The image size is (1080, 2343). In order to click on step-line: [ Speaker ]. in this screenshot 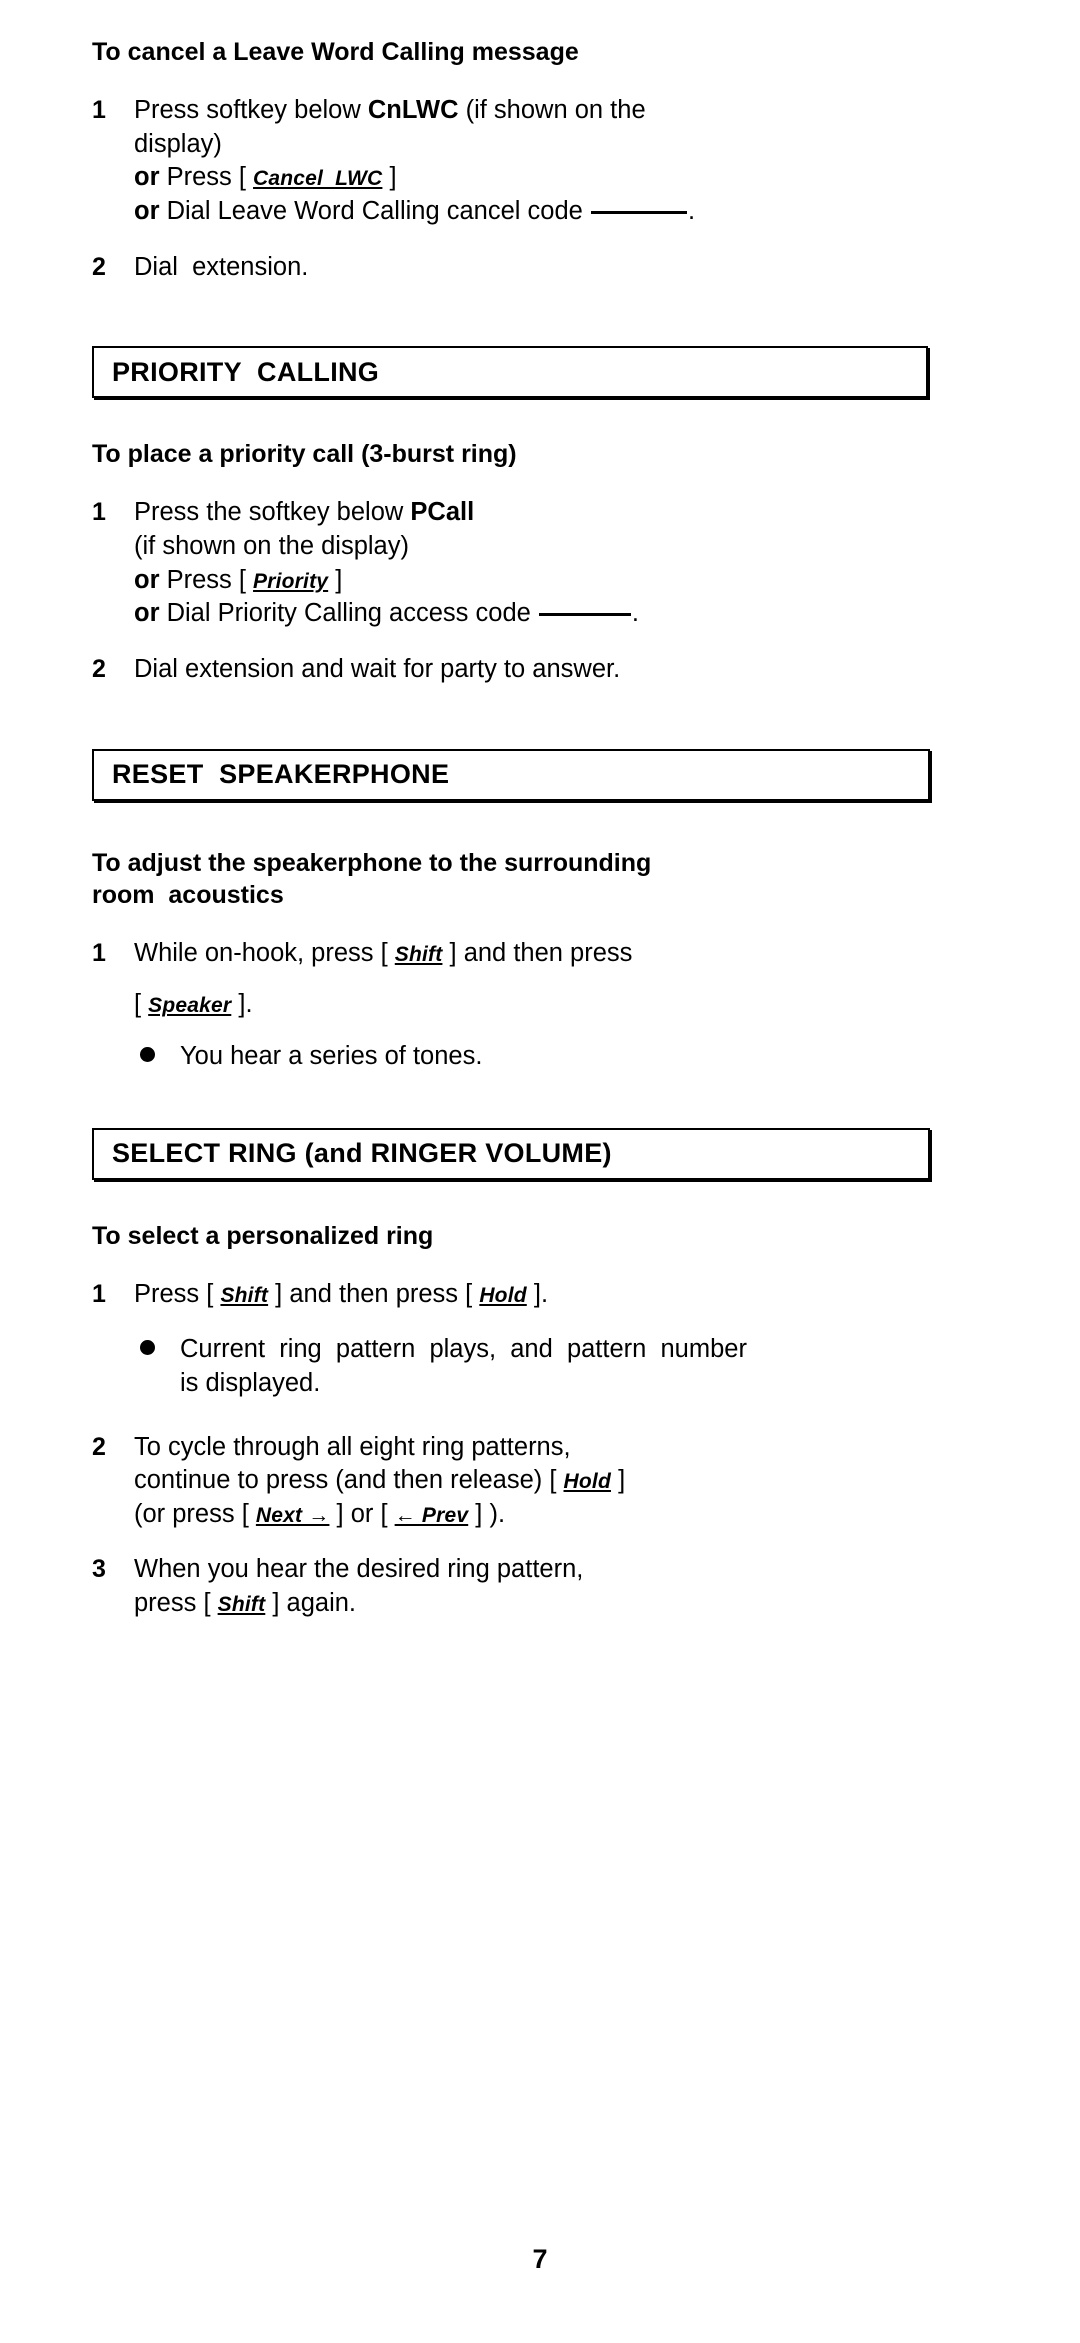, I will do `click(543, 1005)`.